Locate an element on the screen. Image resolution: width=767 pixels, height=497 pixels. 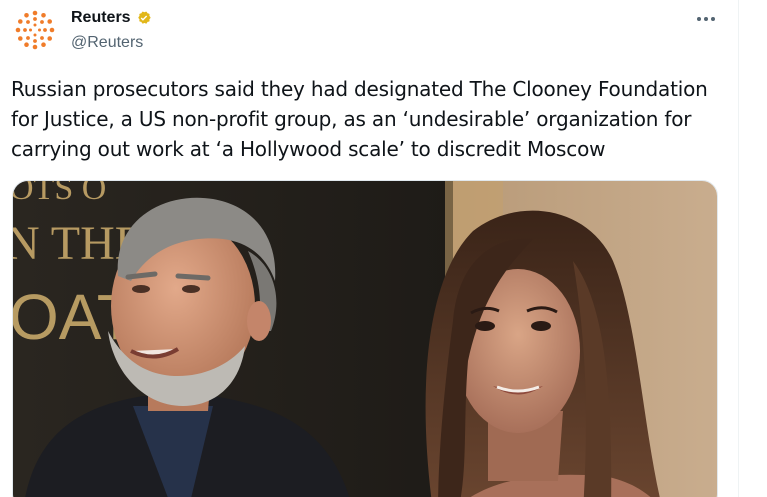
account-handle: @Reuters is located at coordinates (107, 43).